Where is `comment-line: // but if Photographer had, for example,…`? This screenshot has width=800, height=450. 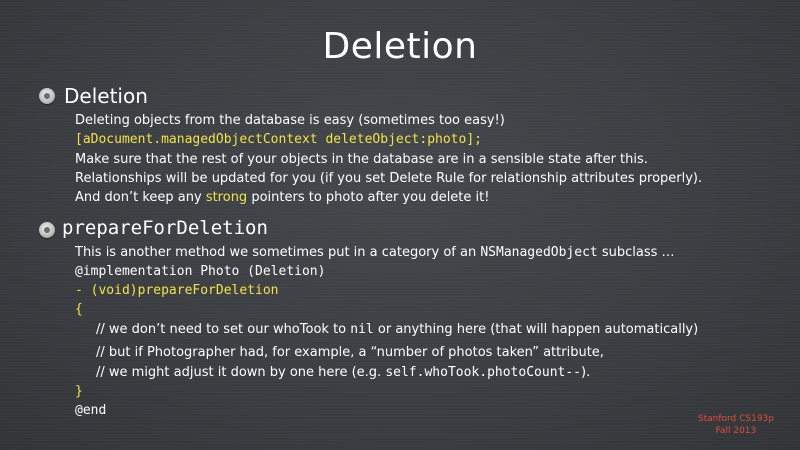
comment-line: // but if Photographer had, for example,… is located at coordinates (350, 352).